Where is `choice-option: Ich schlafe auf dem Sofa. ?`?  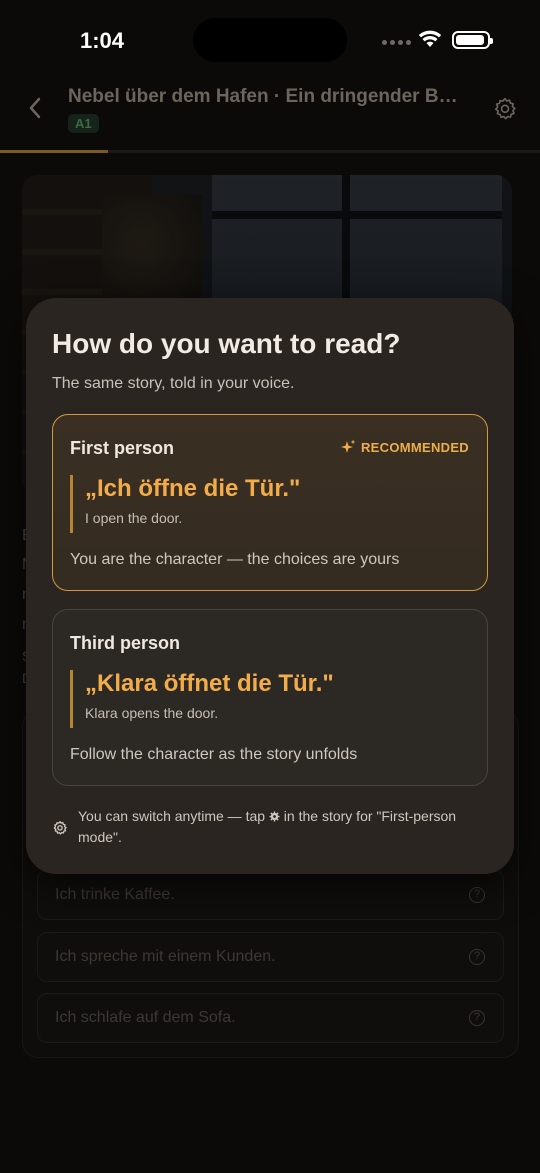
choice-option: Ich schlafe auf dem Sofa. ? is located at coordinates (270, 1018).